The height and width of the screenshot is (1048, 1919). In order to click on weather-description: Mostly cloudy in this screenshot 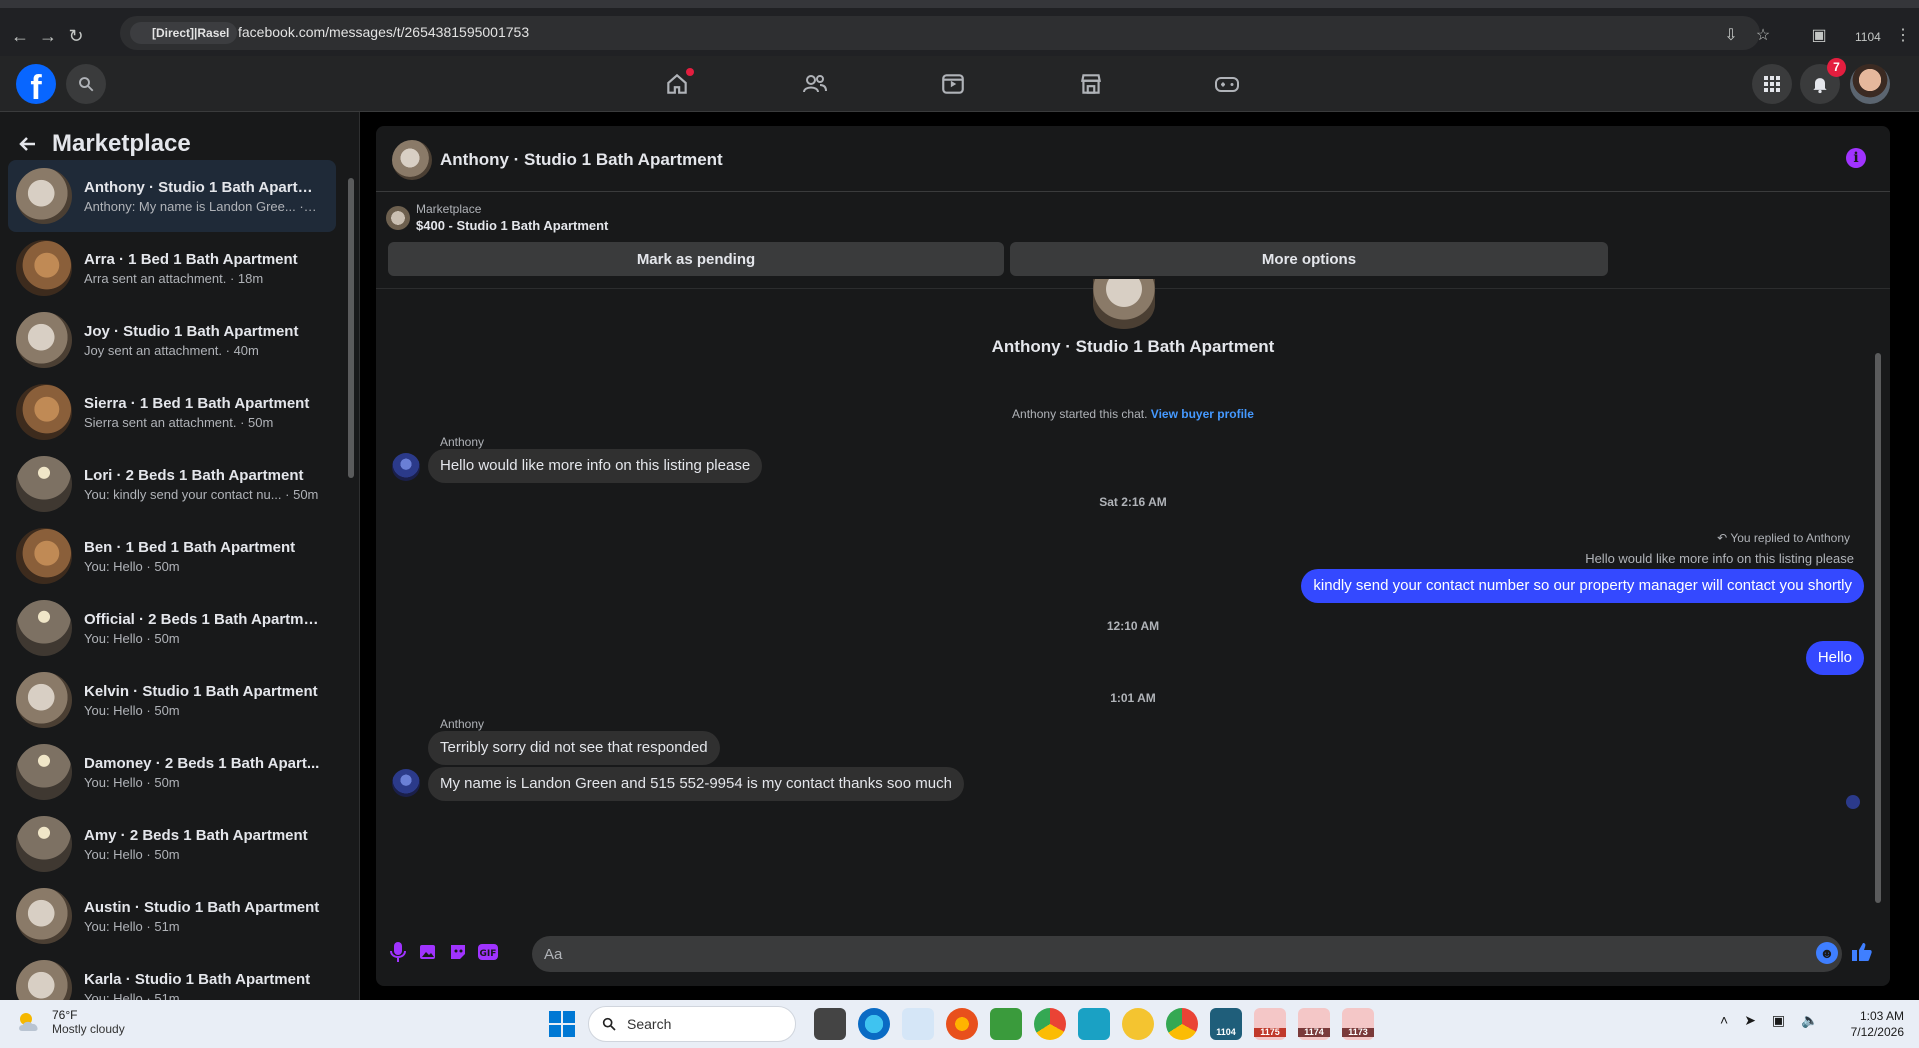, I will do `click(88, 1029)`.